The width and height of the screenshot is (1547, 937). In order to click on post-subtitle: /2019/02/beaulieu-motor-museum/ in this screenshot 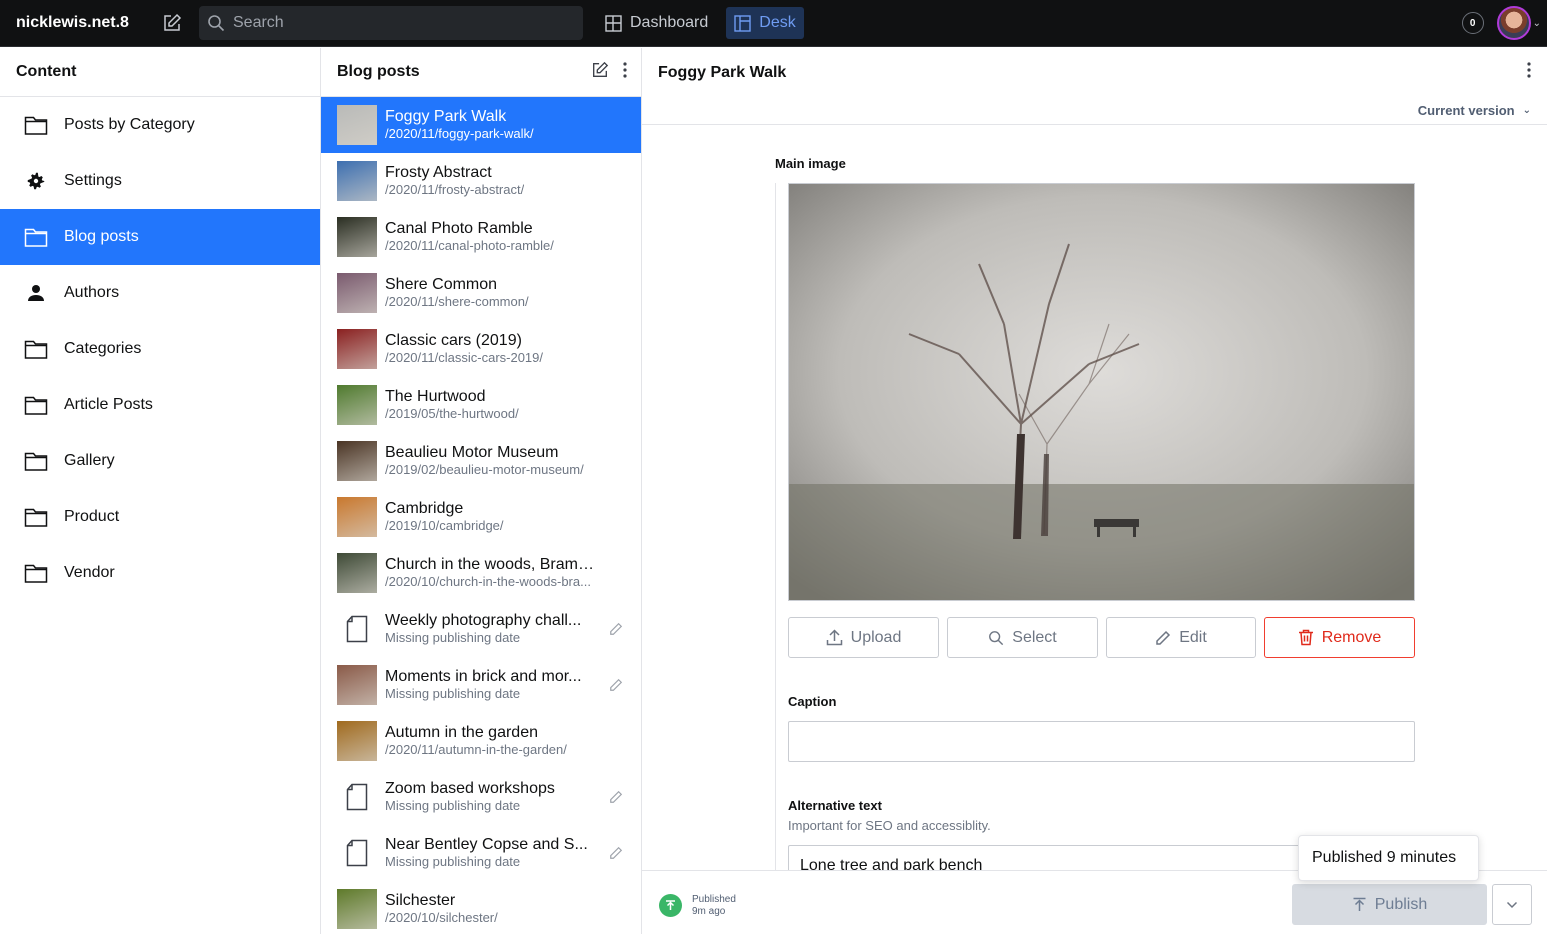, I will do `click(484, 470)`.